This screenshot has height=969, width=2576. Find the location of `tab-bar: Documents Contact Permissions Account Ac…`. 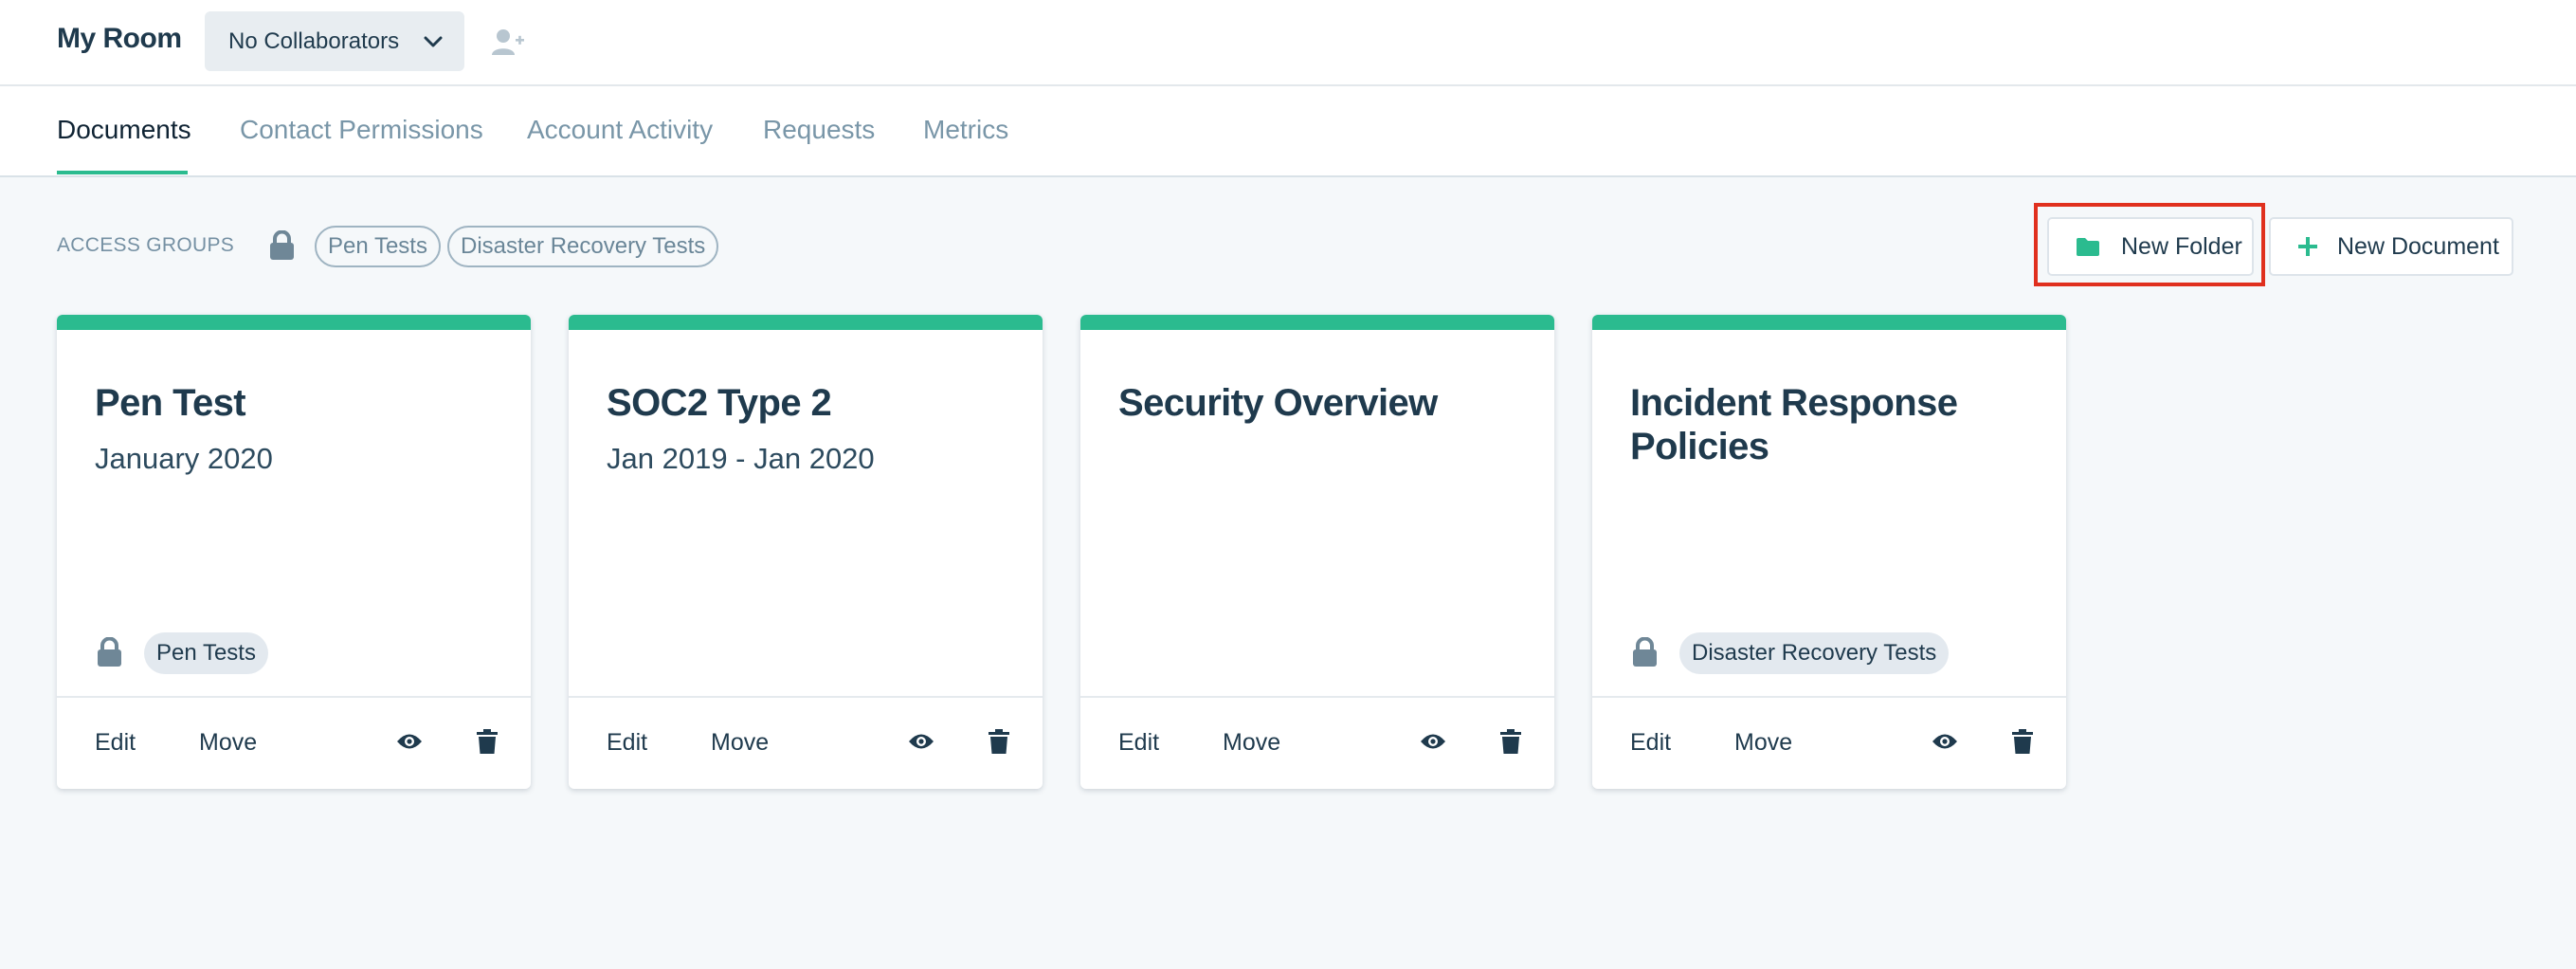

tab-bar: Documents Contact Permissions Account Ac… is located at coordinates (1288, 131).